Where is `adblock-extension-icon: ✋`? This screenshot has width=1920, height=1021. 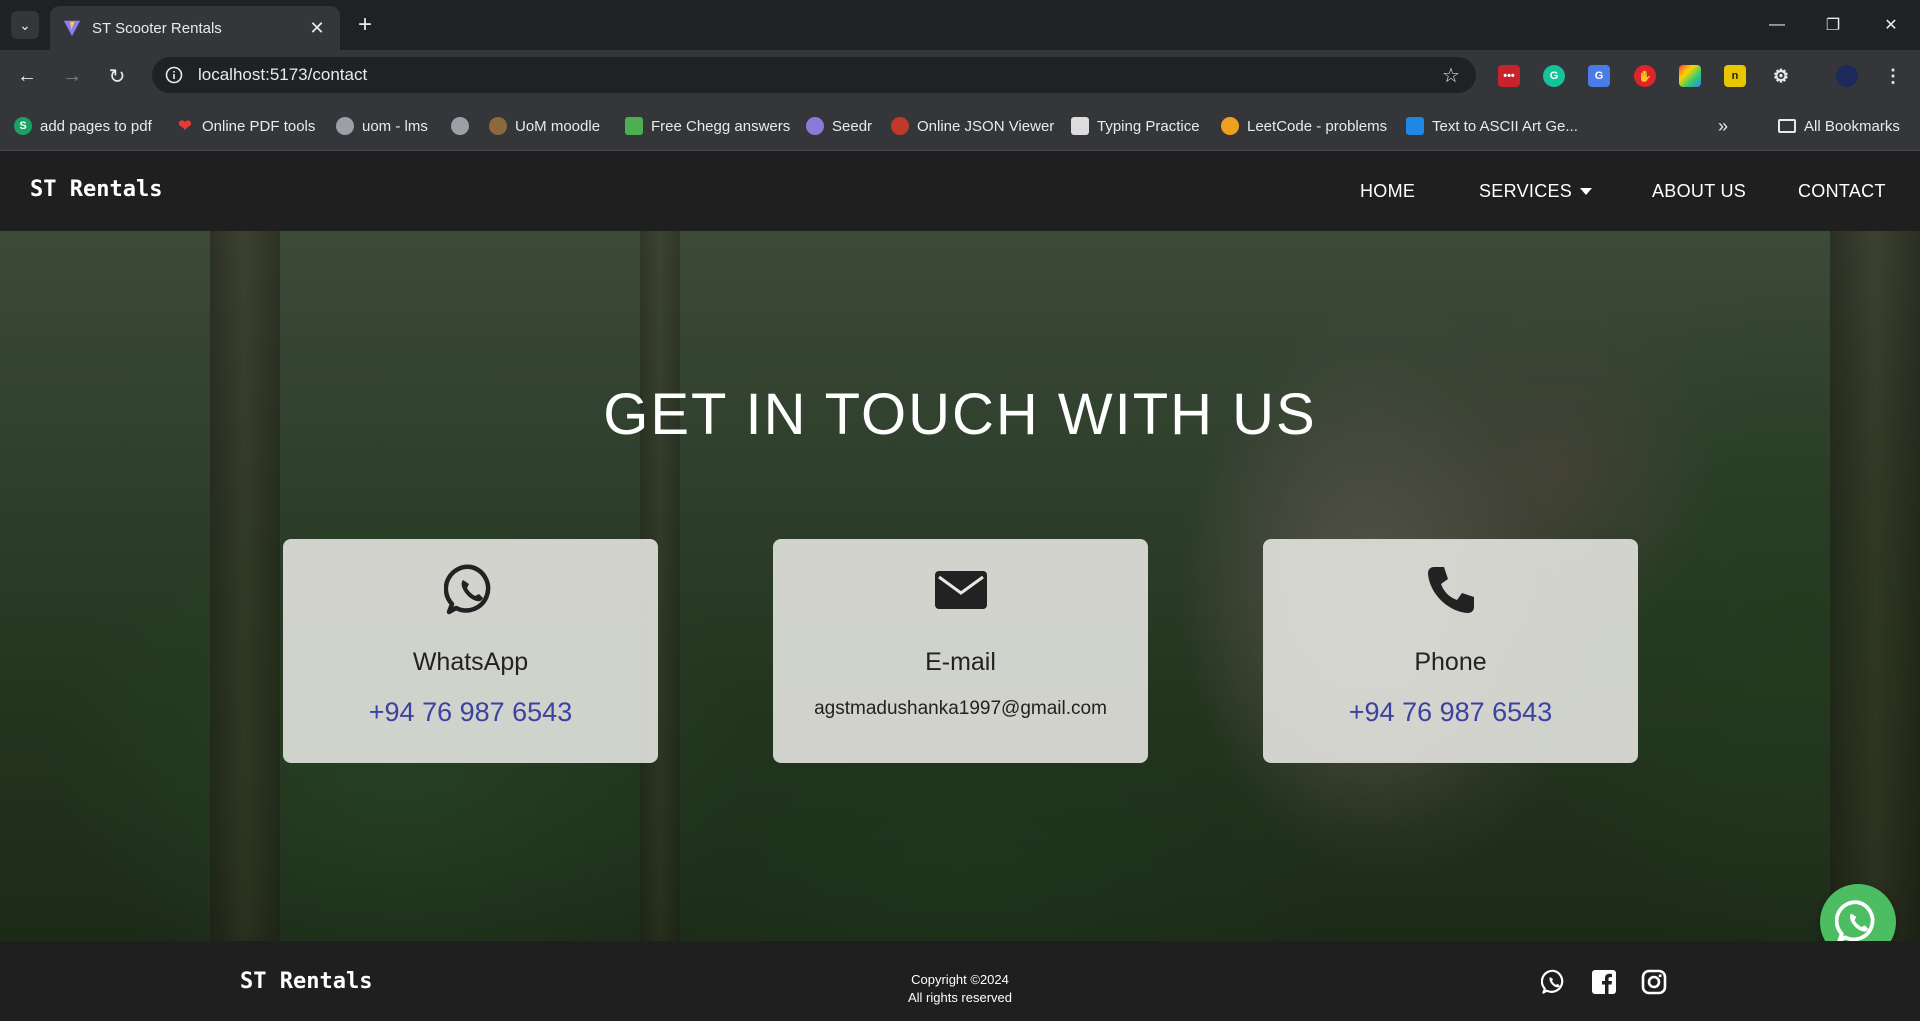 adblock-extension-icon: ✋ is located at coordinates (1645, 76).